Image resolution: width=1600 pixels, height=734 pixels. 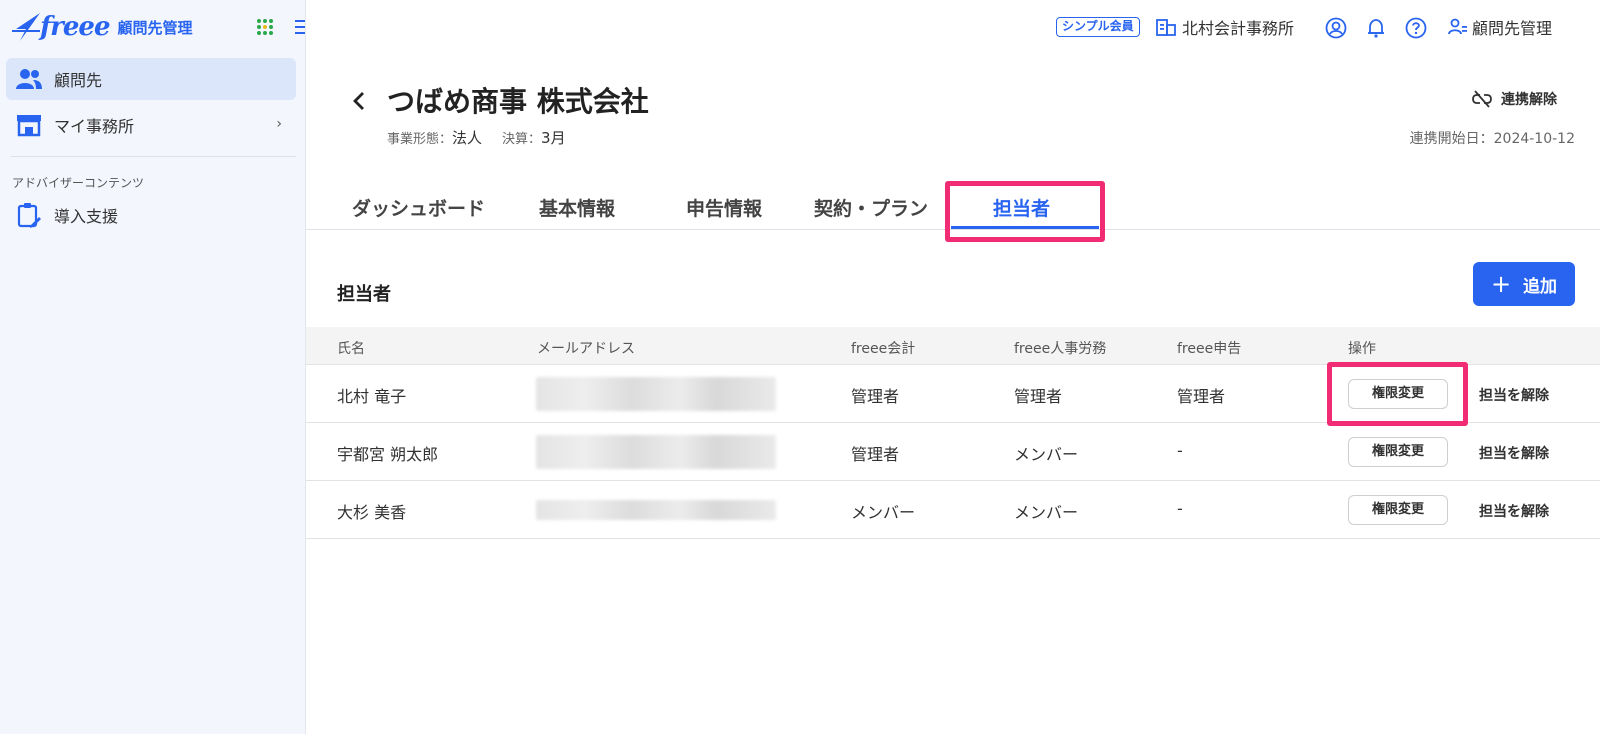 I want to click on unlink-icon, so click(x=1482, y=99).